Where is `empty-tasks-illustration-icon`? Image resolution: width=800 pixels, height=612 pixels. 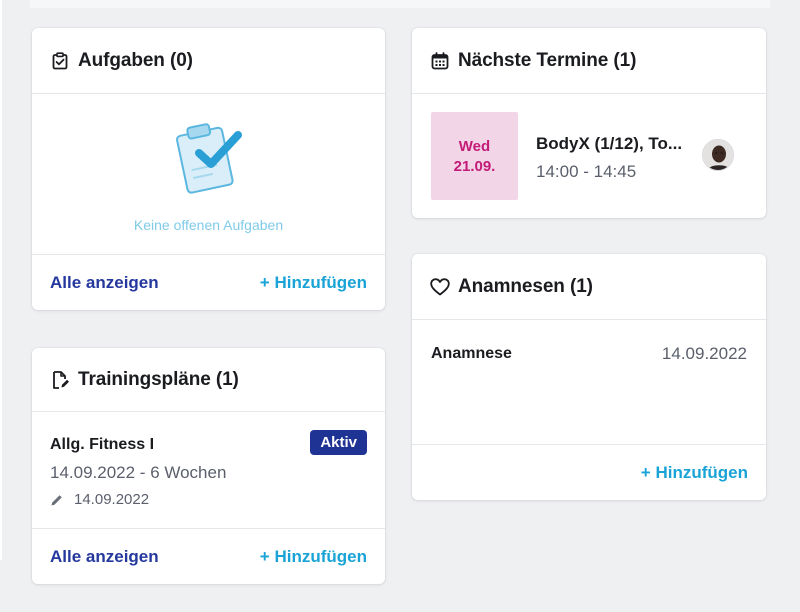
empty-tasks-illustration-icon is located at coordinates (210, 157).